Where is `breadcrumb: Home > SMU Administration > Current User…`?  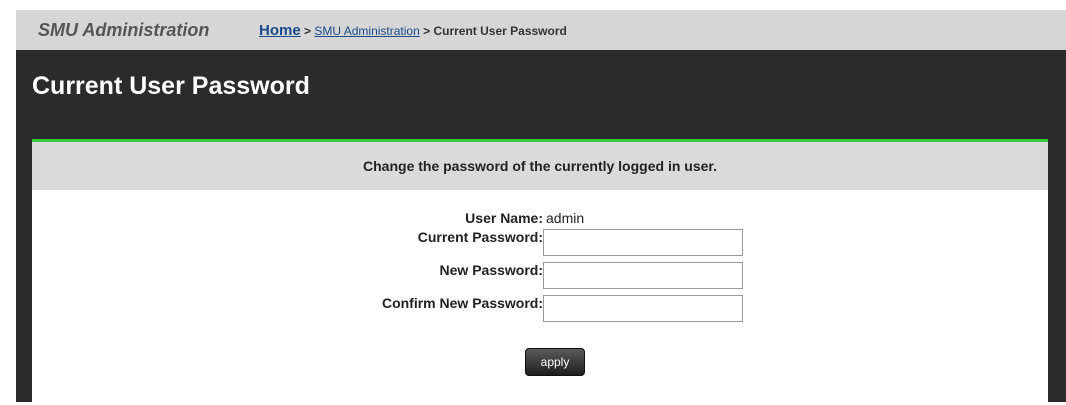
breadcrumb: Home > SMU Administration > Current User… is located at coordinates (413, 30).